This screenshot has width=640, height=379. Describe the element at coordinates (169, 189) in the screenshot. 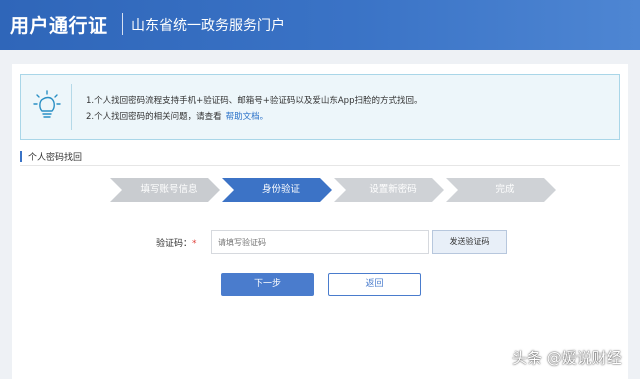

I see `step-label: 填写账号信息` at that location.